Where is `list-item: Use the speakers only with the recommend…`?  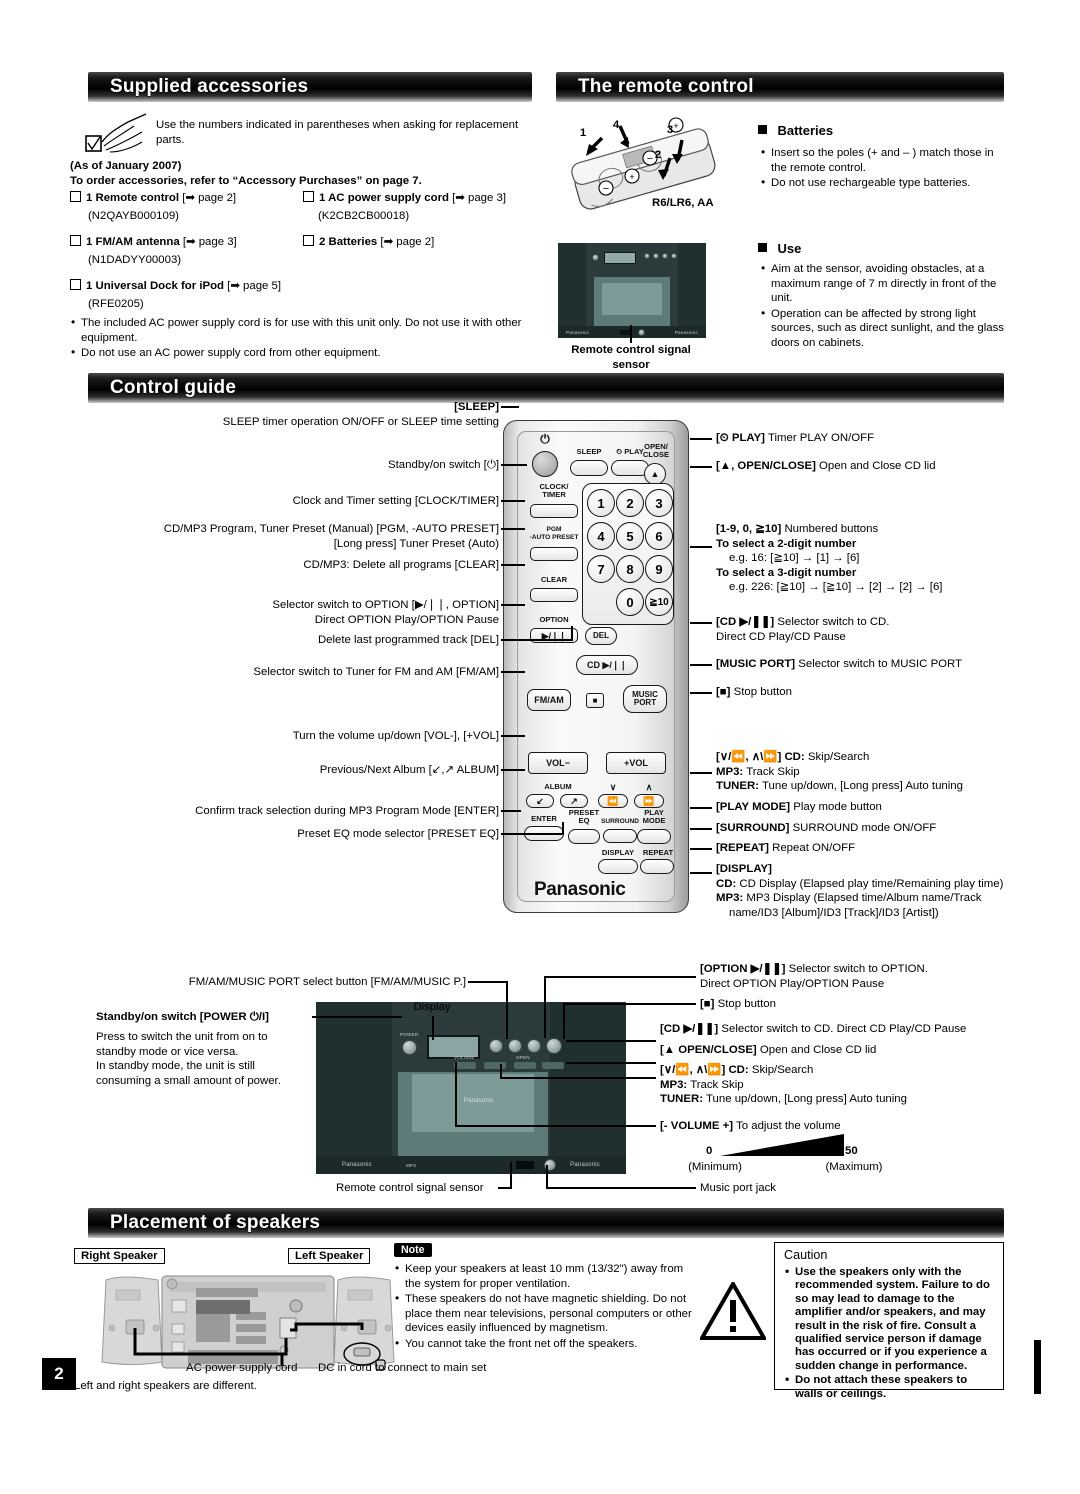 list-item: Use the speakers only with the recommend… is located at coordinates (891, 1319).